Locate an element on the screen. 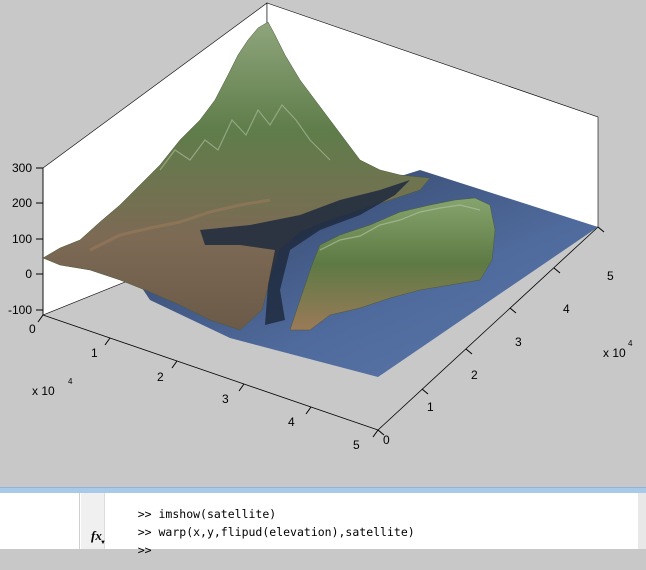 Image resolution: width=646 pixels, height=570 pixels. chevron-down-icon: ▼ is located at coordinates (103, 543).